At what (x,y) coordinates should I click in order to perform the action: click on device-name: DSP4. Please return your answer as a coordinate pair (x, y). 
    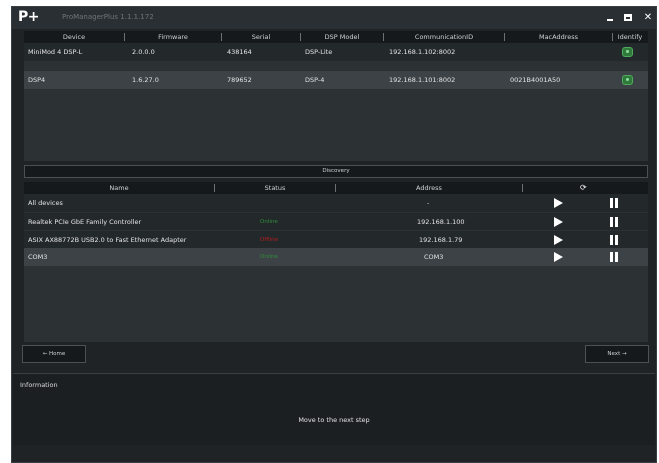
    Looking at the image, I should click on (37, 80).